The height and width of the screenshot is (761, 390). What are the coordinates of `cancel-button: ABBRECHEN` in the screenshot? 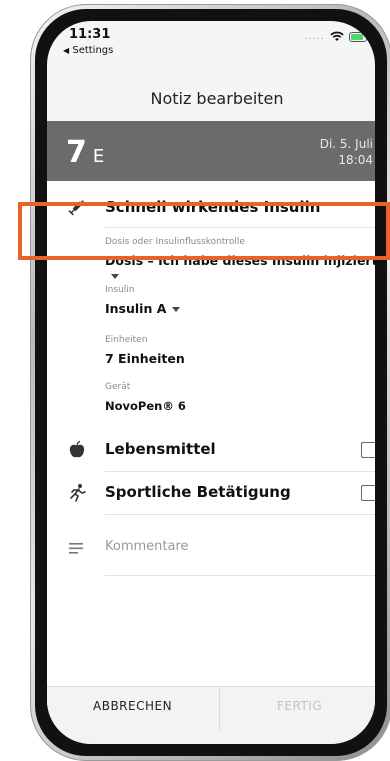 It's located at (132, 706).